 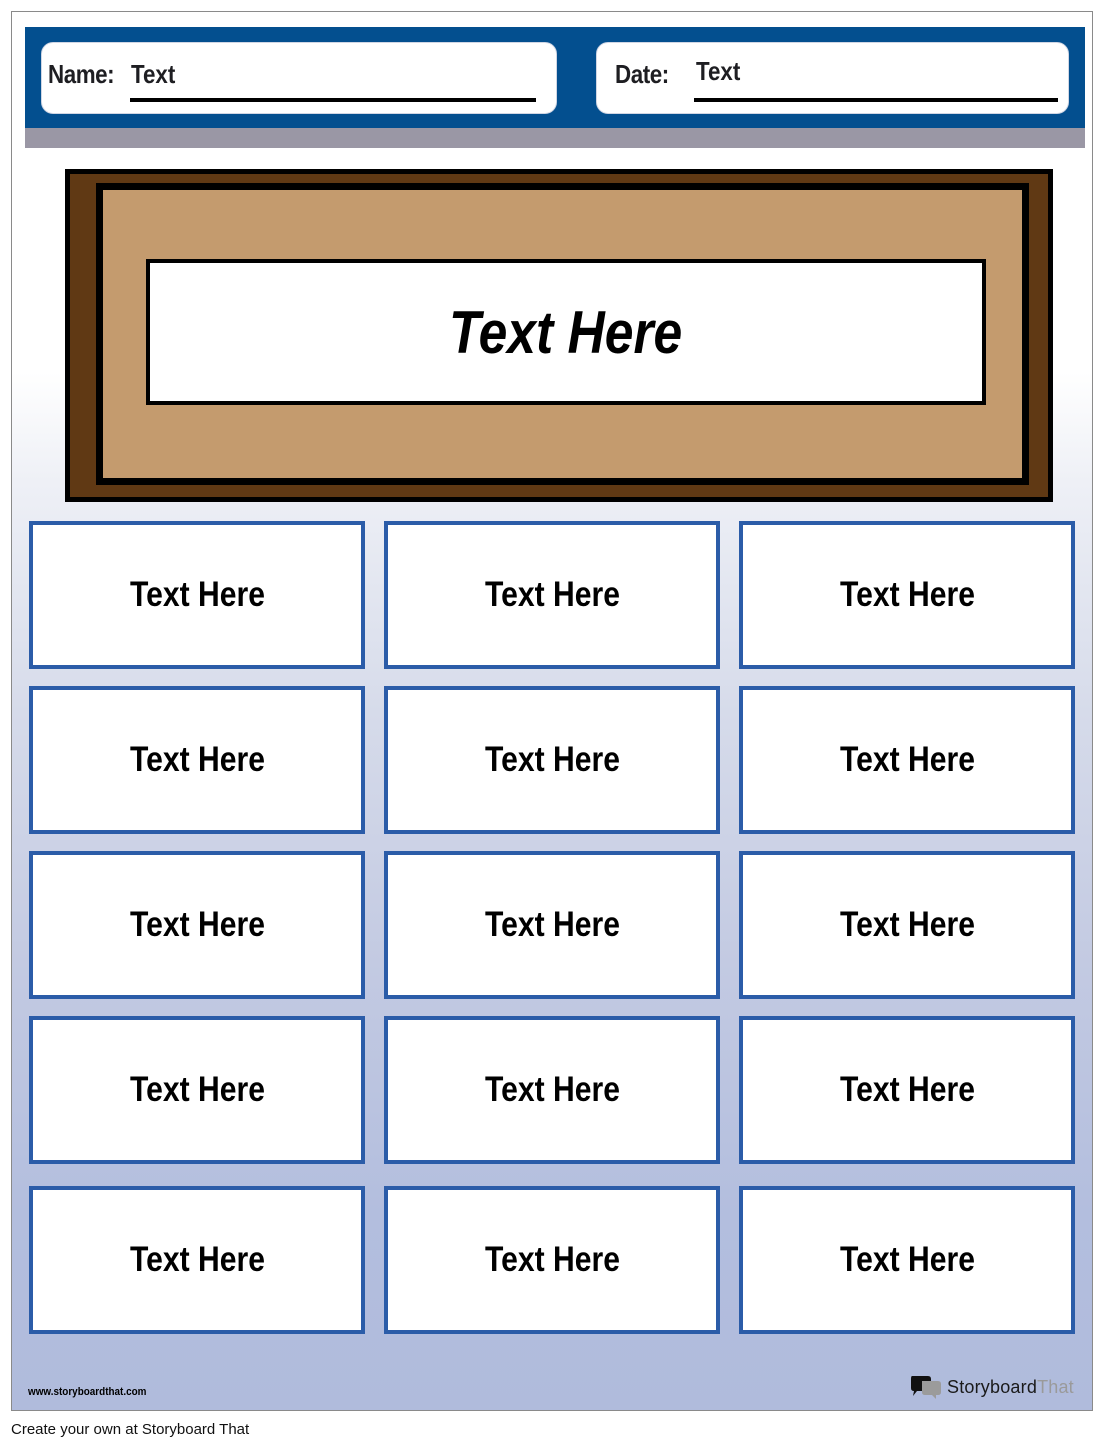 What do you see at coordinates (555, 138) in the screenshot?
I see `header-divider` at bounding box center [555, 138].